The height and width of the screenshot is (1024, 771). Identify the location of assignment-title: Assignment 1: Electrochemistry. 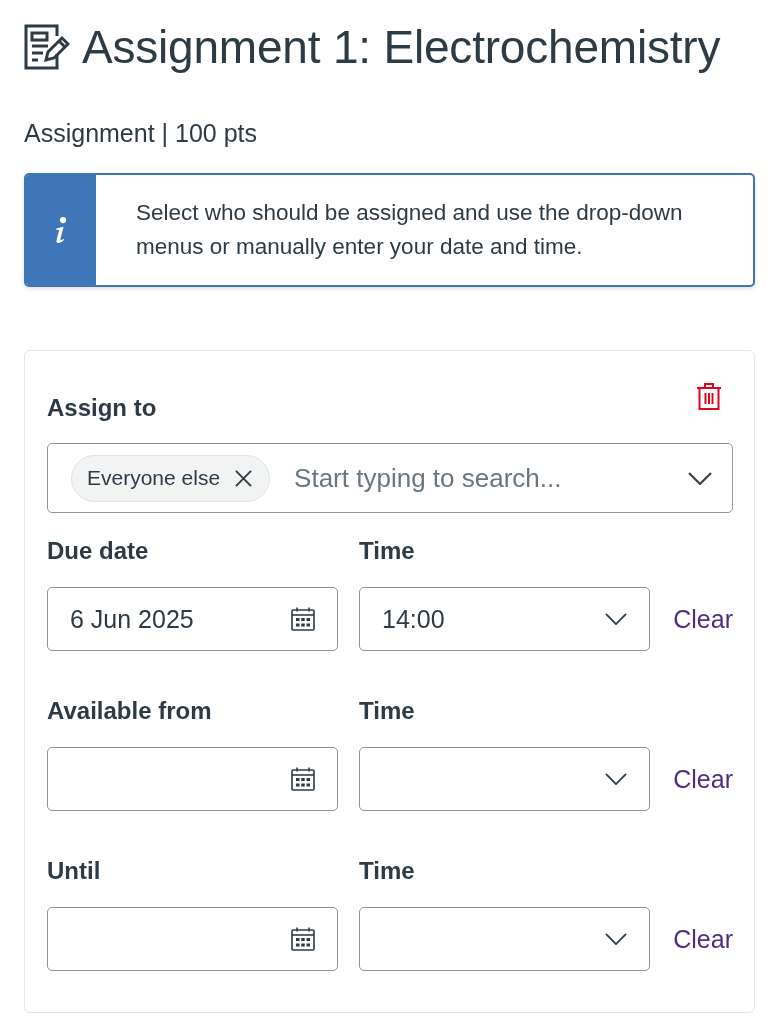
(401, 47).